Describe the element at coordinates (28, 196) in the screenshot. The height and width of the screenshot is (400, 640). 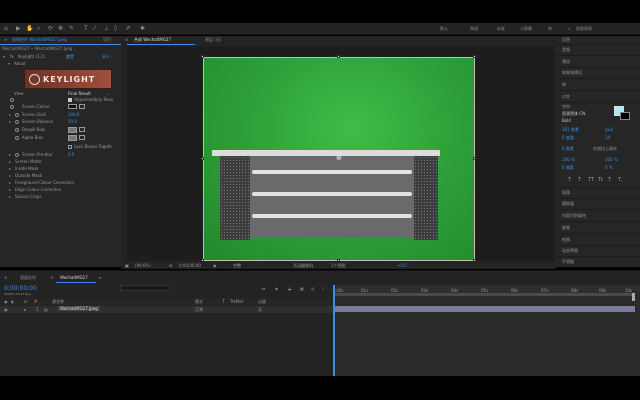
I see `source-crops-label: Source Crops` at that location.